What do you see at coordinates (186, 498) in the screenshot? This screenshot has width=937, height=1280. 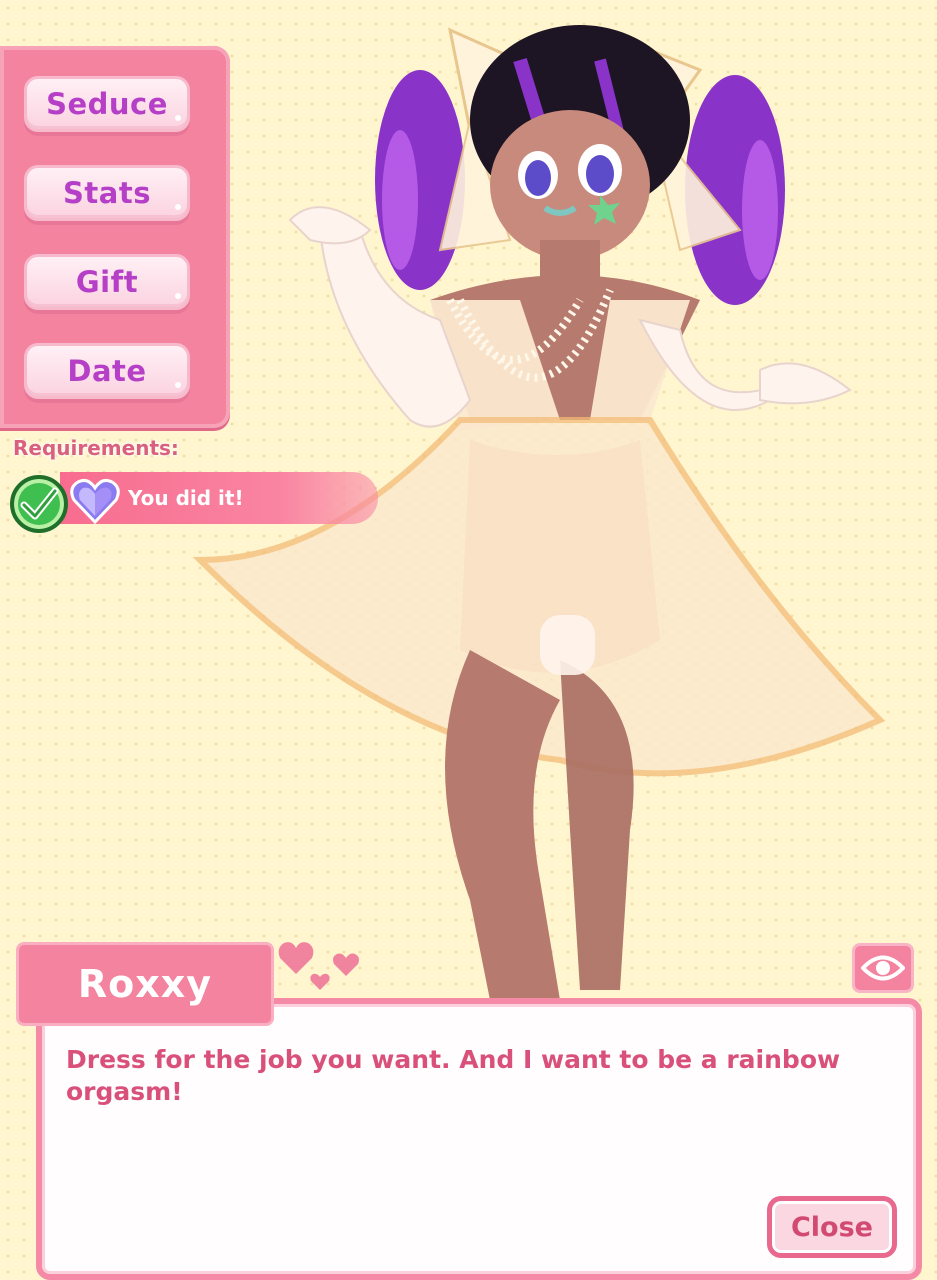 I see `requirement-status: You did it!` at bounding box center [186, 498].